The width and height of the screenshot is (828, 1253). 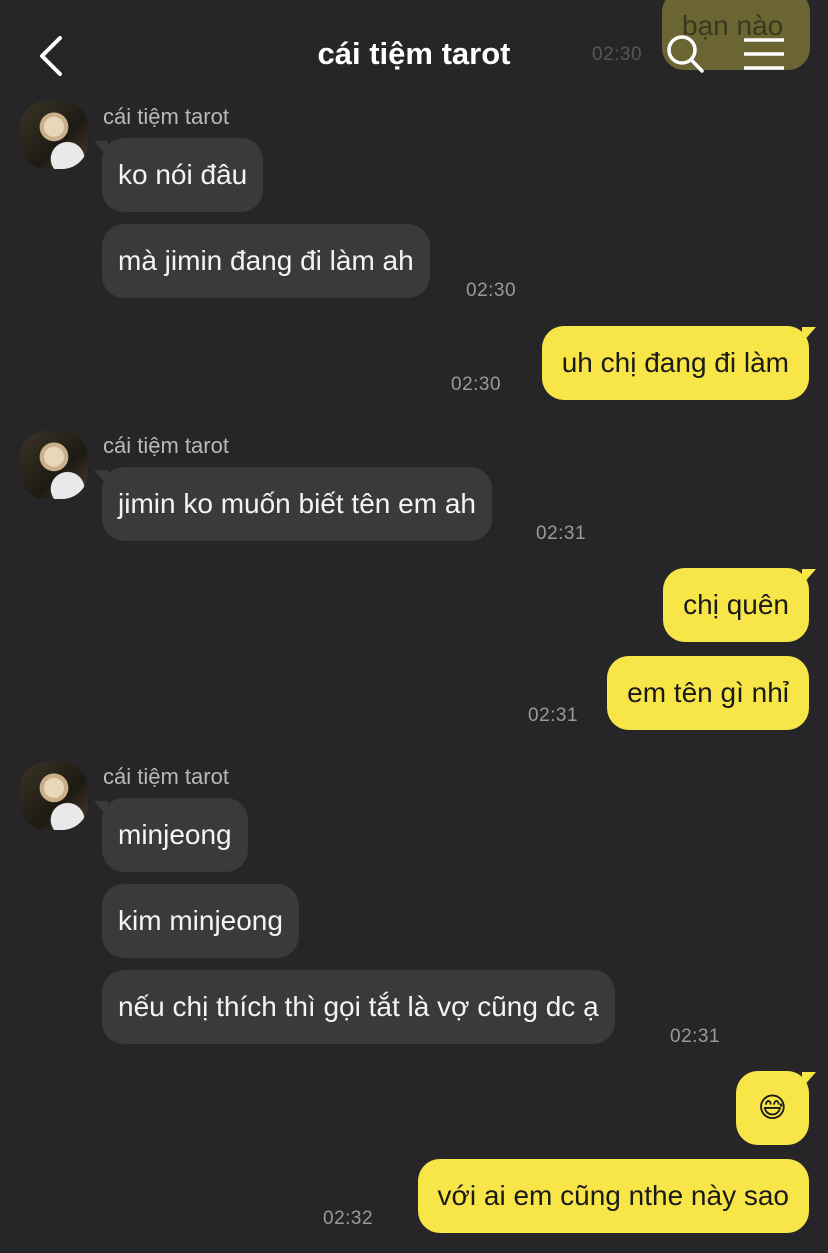 What do you see at coordinates (613, 1196) in the screenshot?
I see `outgoing-message: với ai em cũng nthe này sao` at bounding box center [613, 1196].